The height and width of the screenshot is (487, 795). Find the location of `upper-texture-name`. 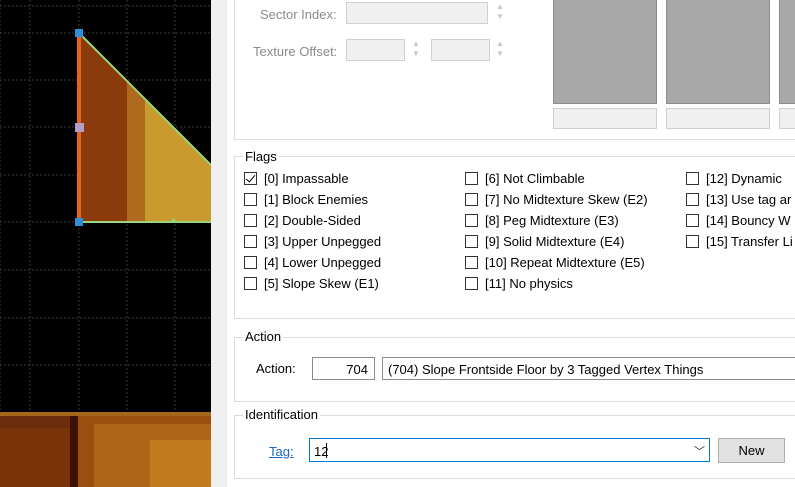

upper-texture-name is located at coordinates (605, 118).